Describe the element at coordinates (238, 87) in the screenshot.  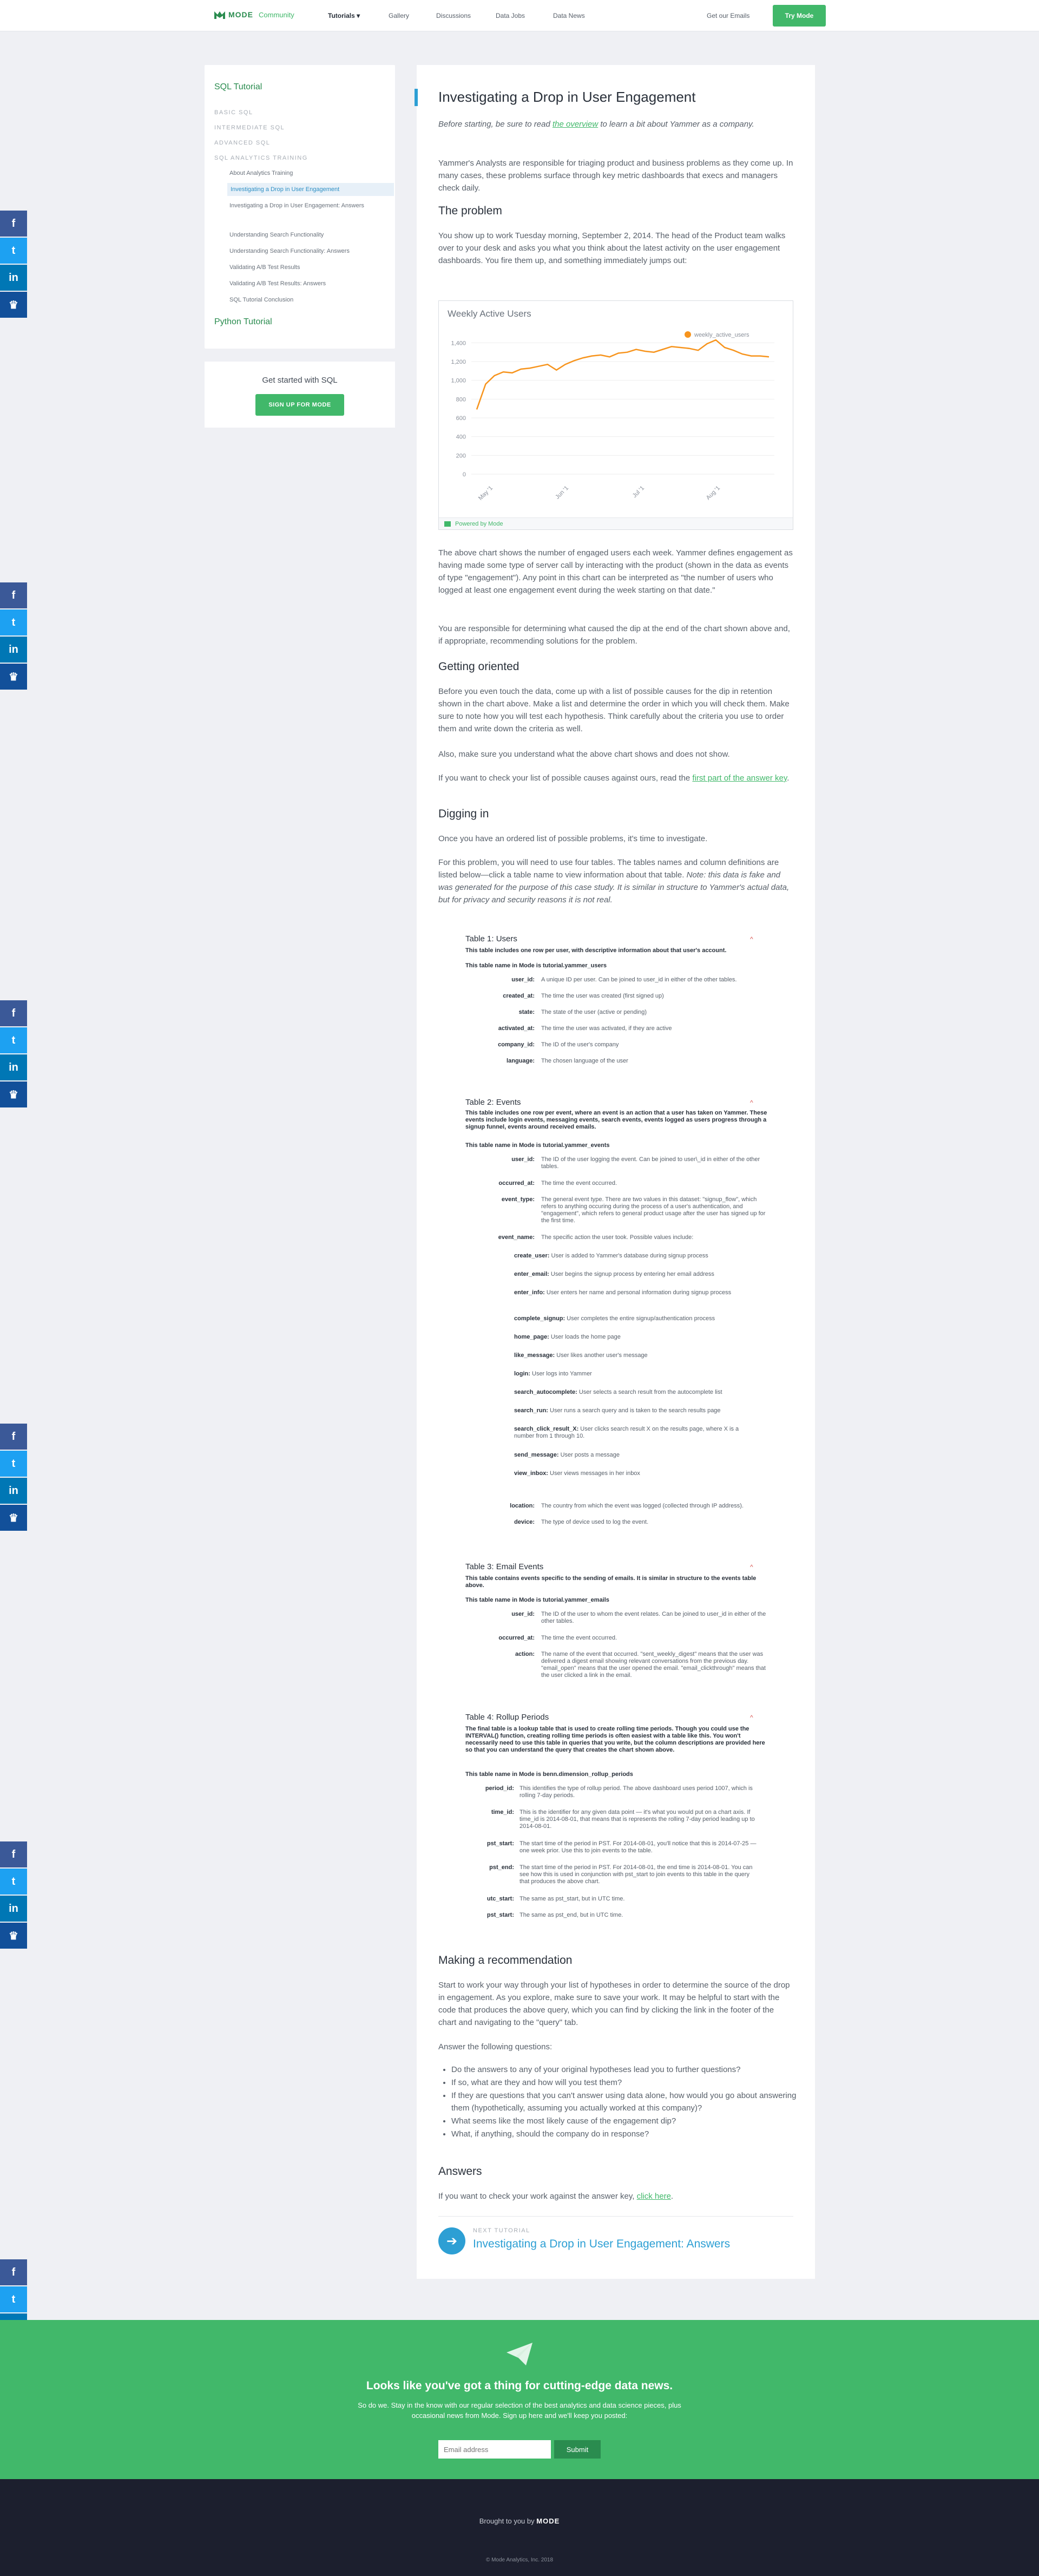
I see `sidebar-sql-tutorial: SQL Tutorial` at that location.